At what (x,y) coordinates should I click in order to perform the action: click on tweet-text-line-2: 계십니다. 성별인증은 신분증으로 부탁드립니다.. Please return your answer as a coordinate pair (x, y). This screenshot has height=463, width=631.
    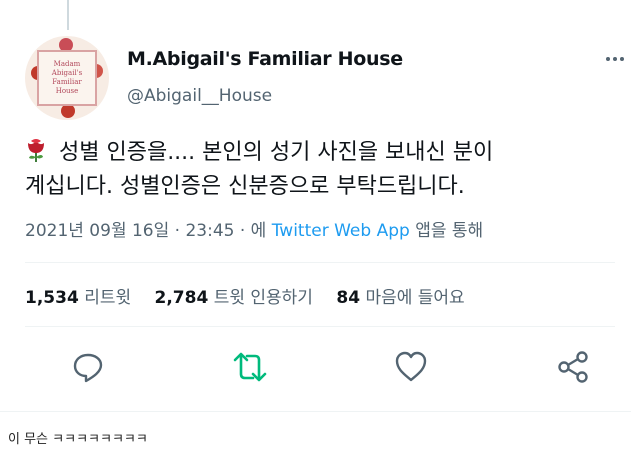
    Looking at the image, I should click on (245, 186).